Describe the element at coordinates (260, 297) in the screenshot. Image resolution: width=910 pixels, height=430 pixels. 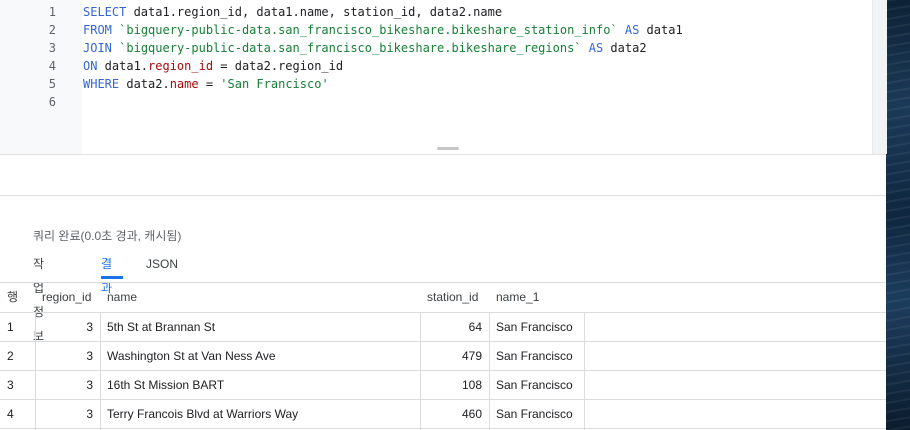
I see `column-header-name: name` at that location.